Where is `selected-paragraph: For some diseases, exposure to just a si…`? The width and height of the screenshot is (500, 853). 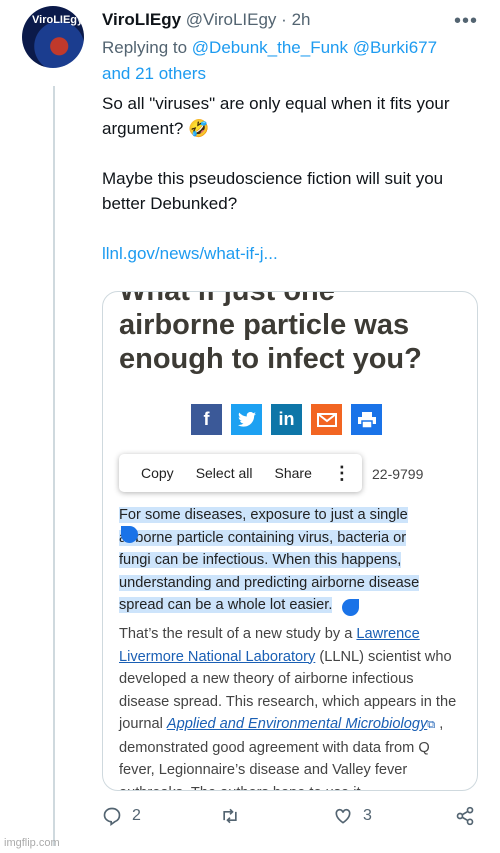 selected-paragraph: For some diseases, exposure to just a si… is located at coordinates (279, 560).